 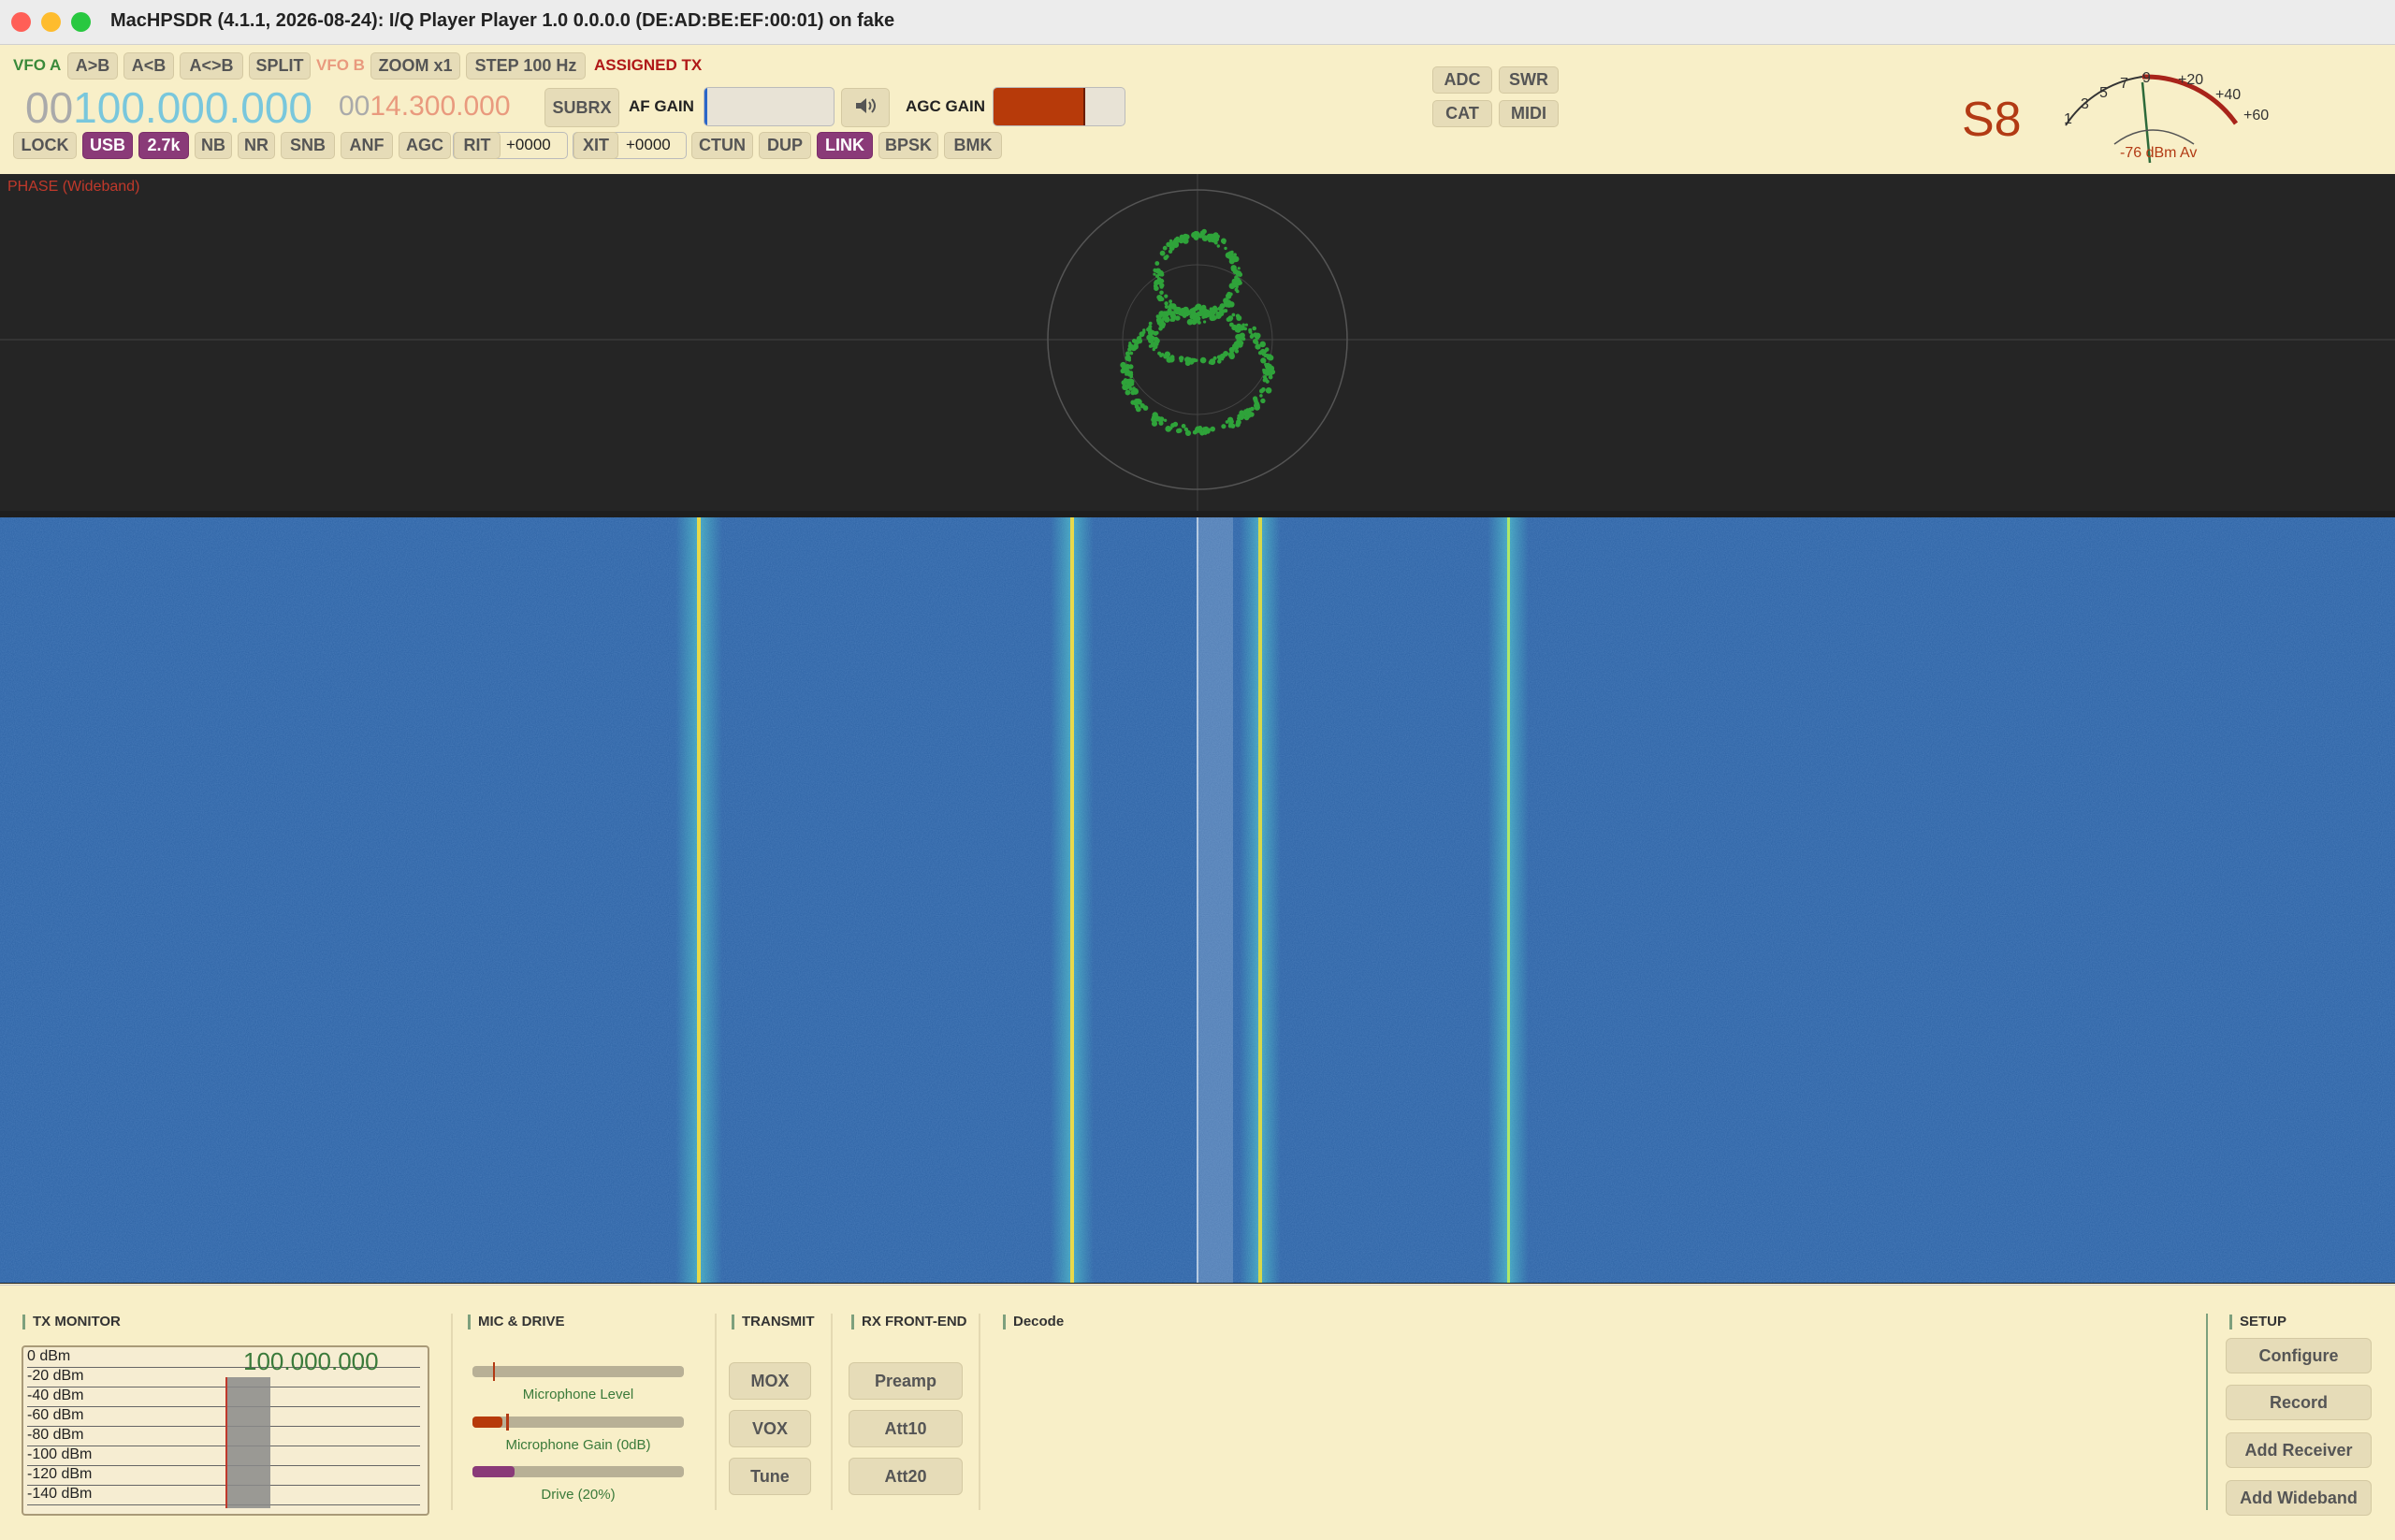 I want to click on cat-button: CAT, so click(x=1462, y=114).